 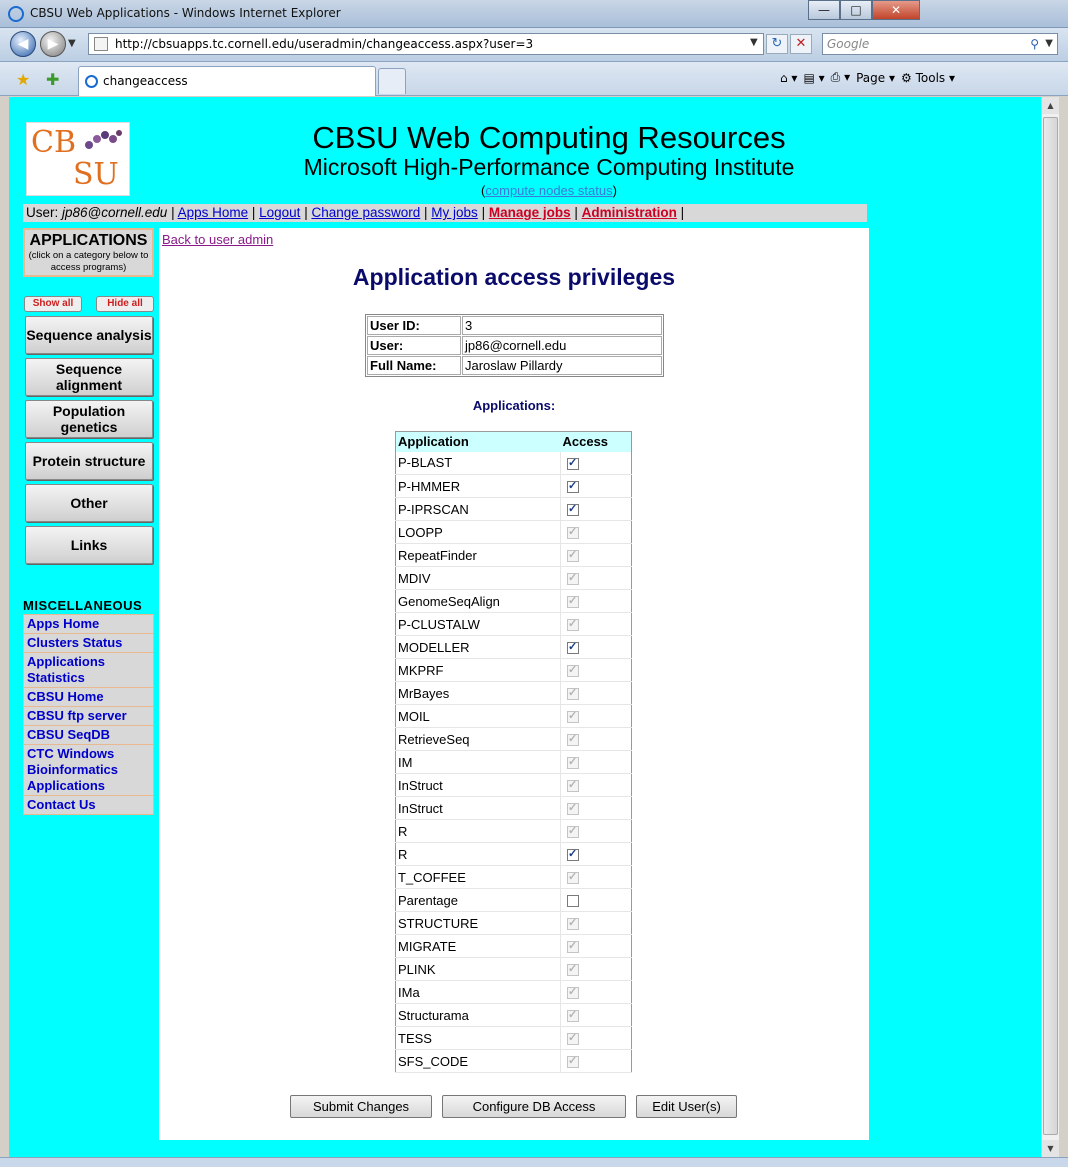 What do you see at coordinates (52, 79) in the screenshot?
I see `add-favorites-icon: ✚` at bounding box center [52, 79].